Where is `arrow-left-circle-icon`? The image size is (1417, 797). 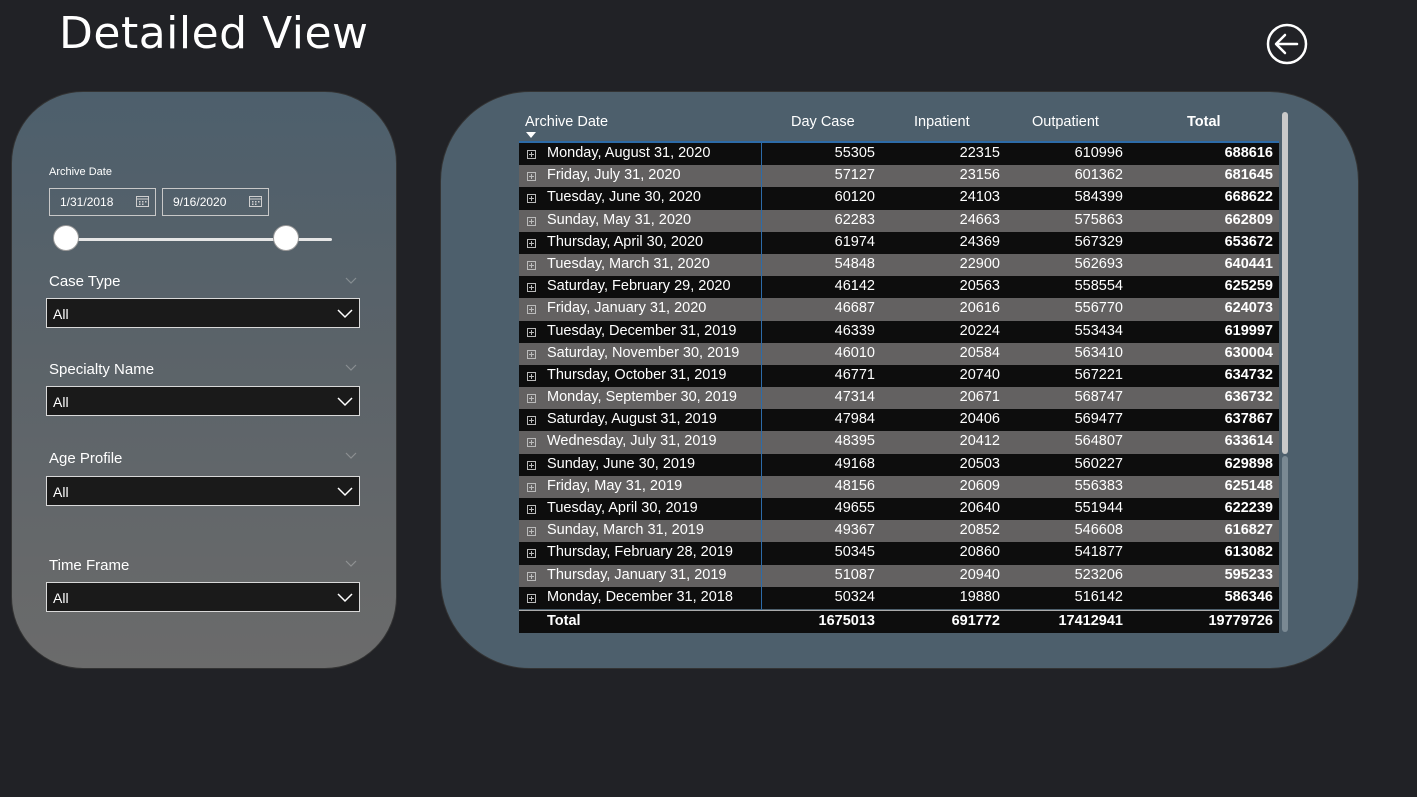
arrow-left-circle-icon is located at coordinates (1287, 44).